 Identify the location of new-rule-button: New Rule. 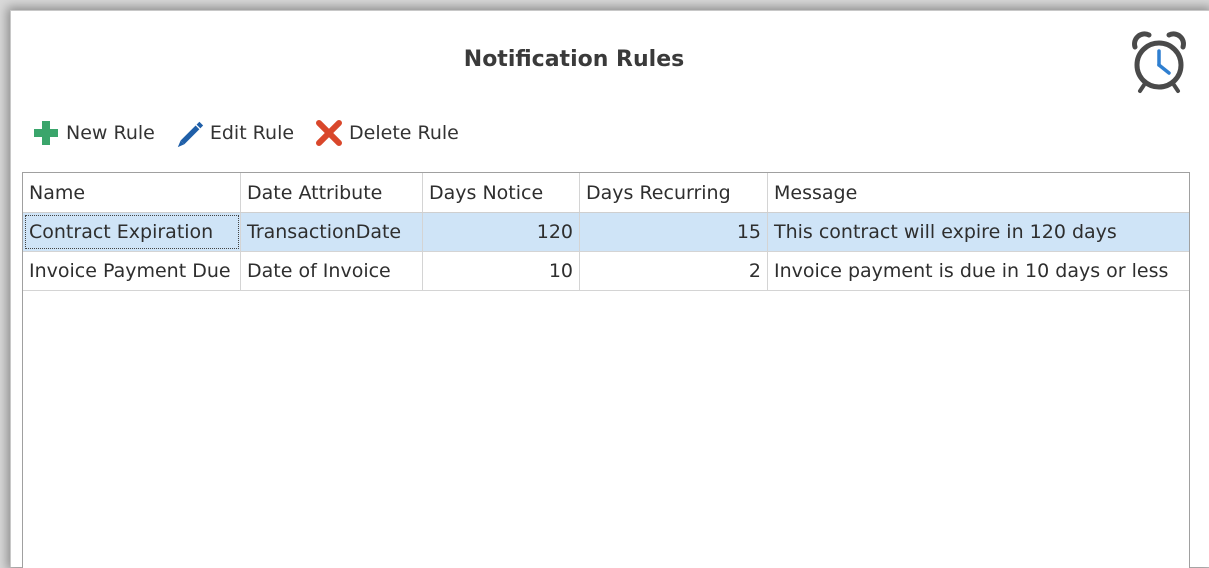
(93, 133).